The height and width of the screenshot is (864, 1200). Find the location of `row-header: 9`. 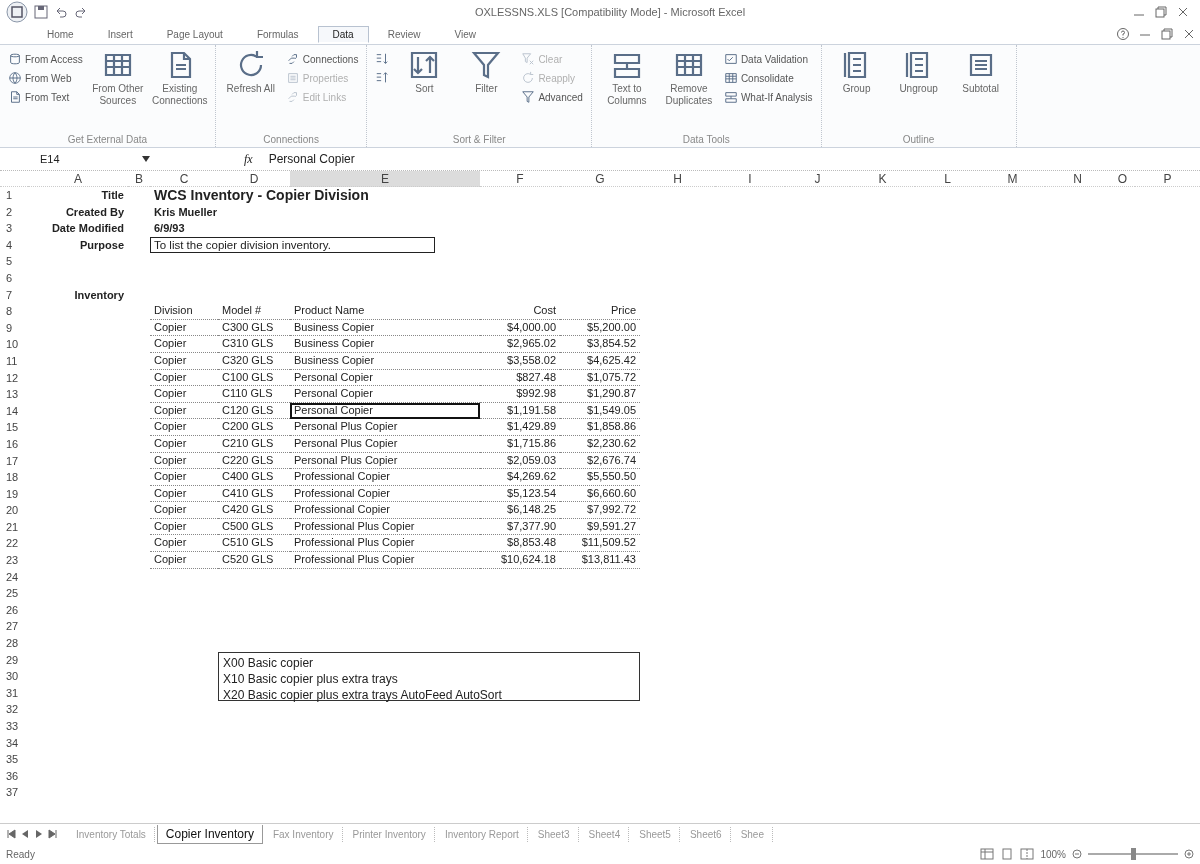

row-header: 9 is located at coordinates (14, 328).